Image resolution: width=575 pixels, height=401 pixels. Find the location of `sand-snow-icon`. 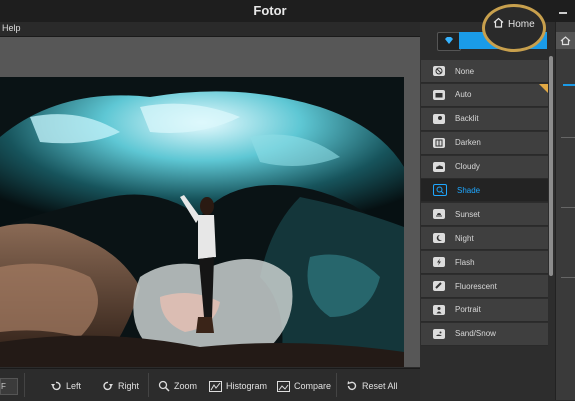

sand-snow-icon is located at coordinates (439, 333).